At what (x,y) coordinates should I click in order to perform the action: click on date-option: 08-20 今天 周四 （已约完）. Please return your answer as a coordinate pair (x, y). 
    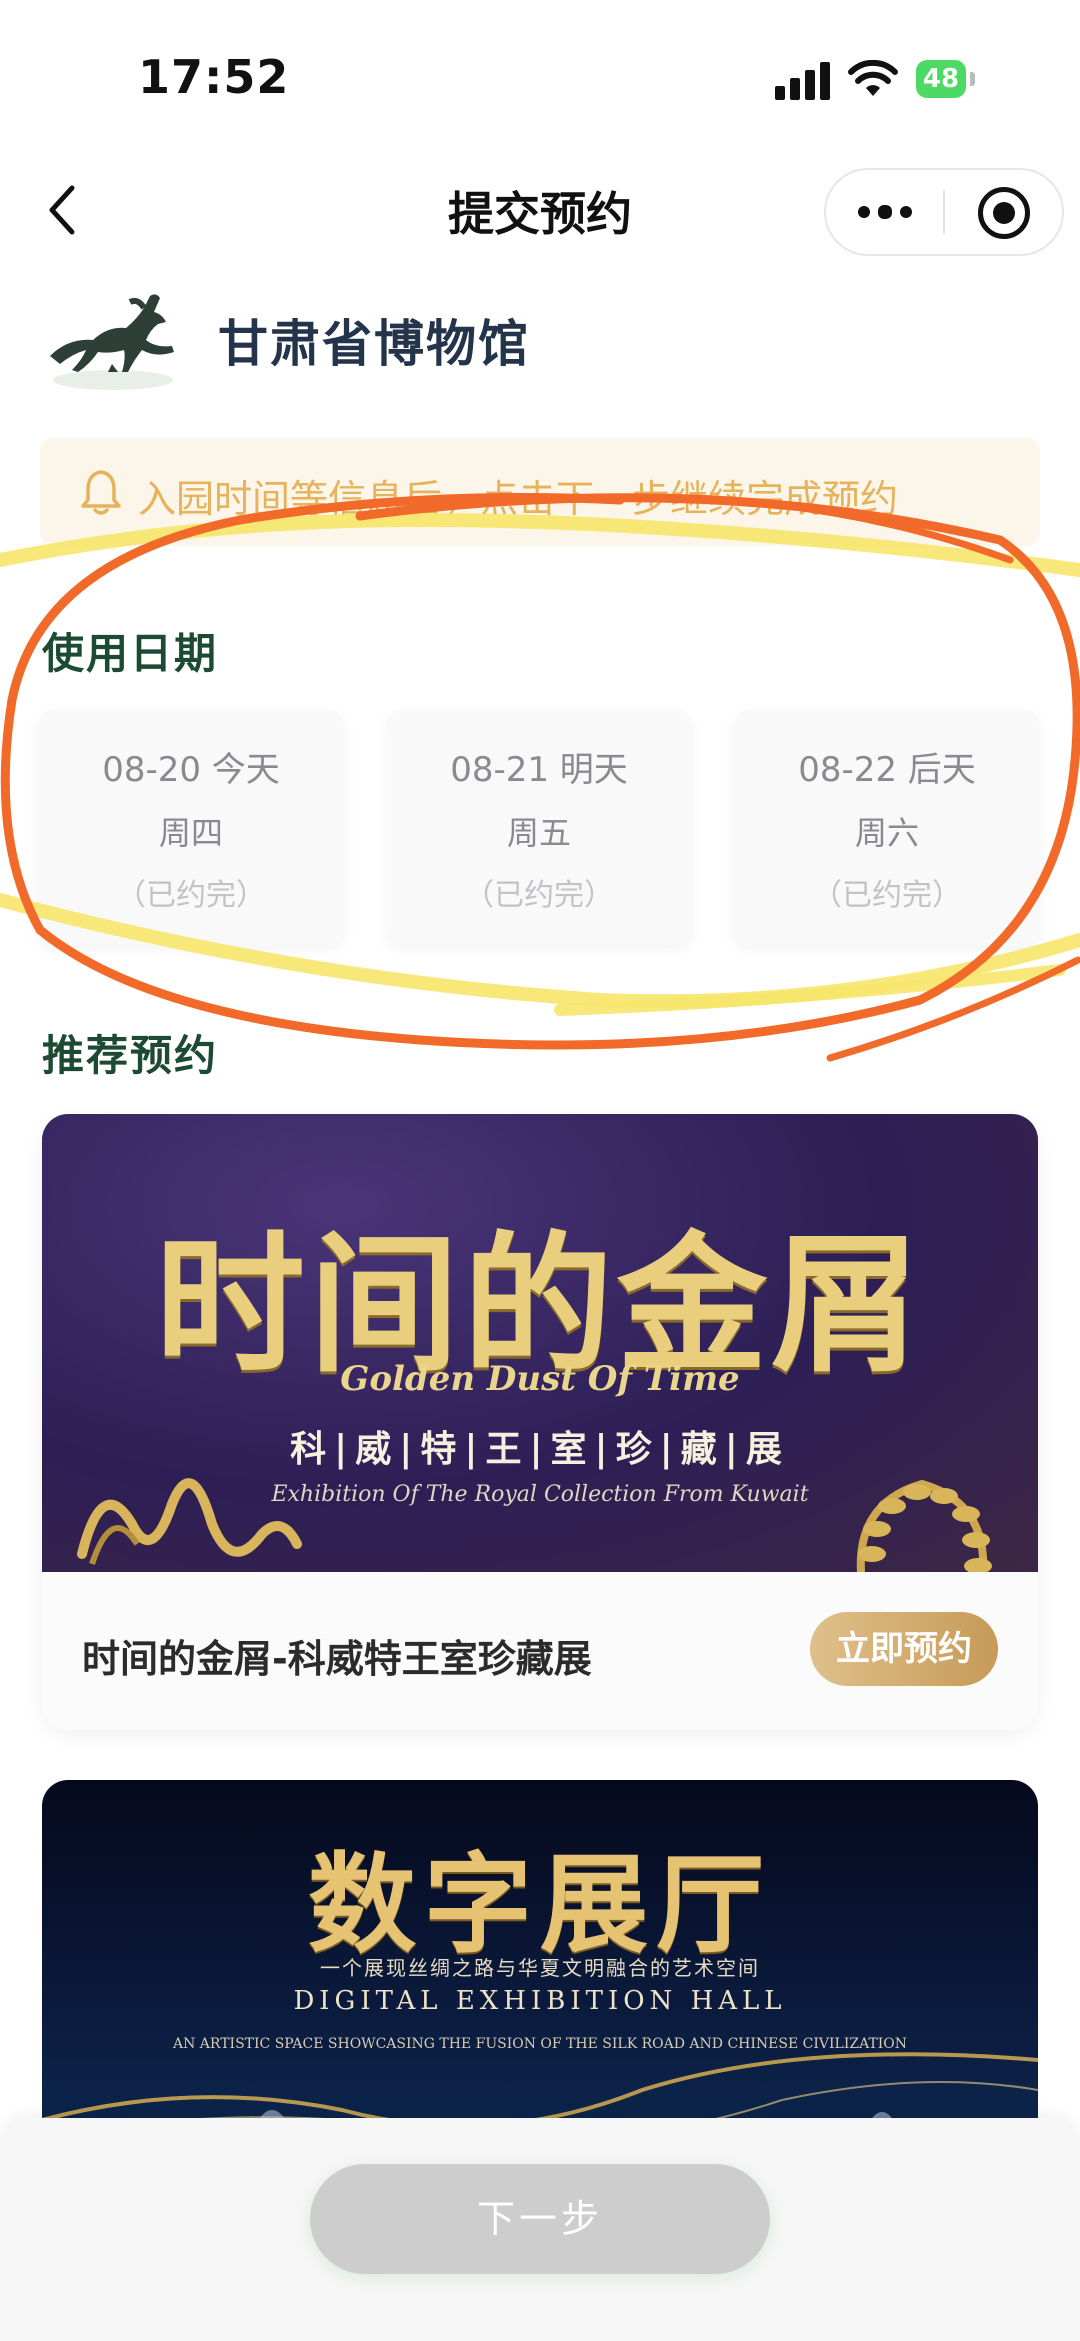
    Looking at the image, I should click on (191, 828).